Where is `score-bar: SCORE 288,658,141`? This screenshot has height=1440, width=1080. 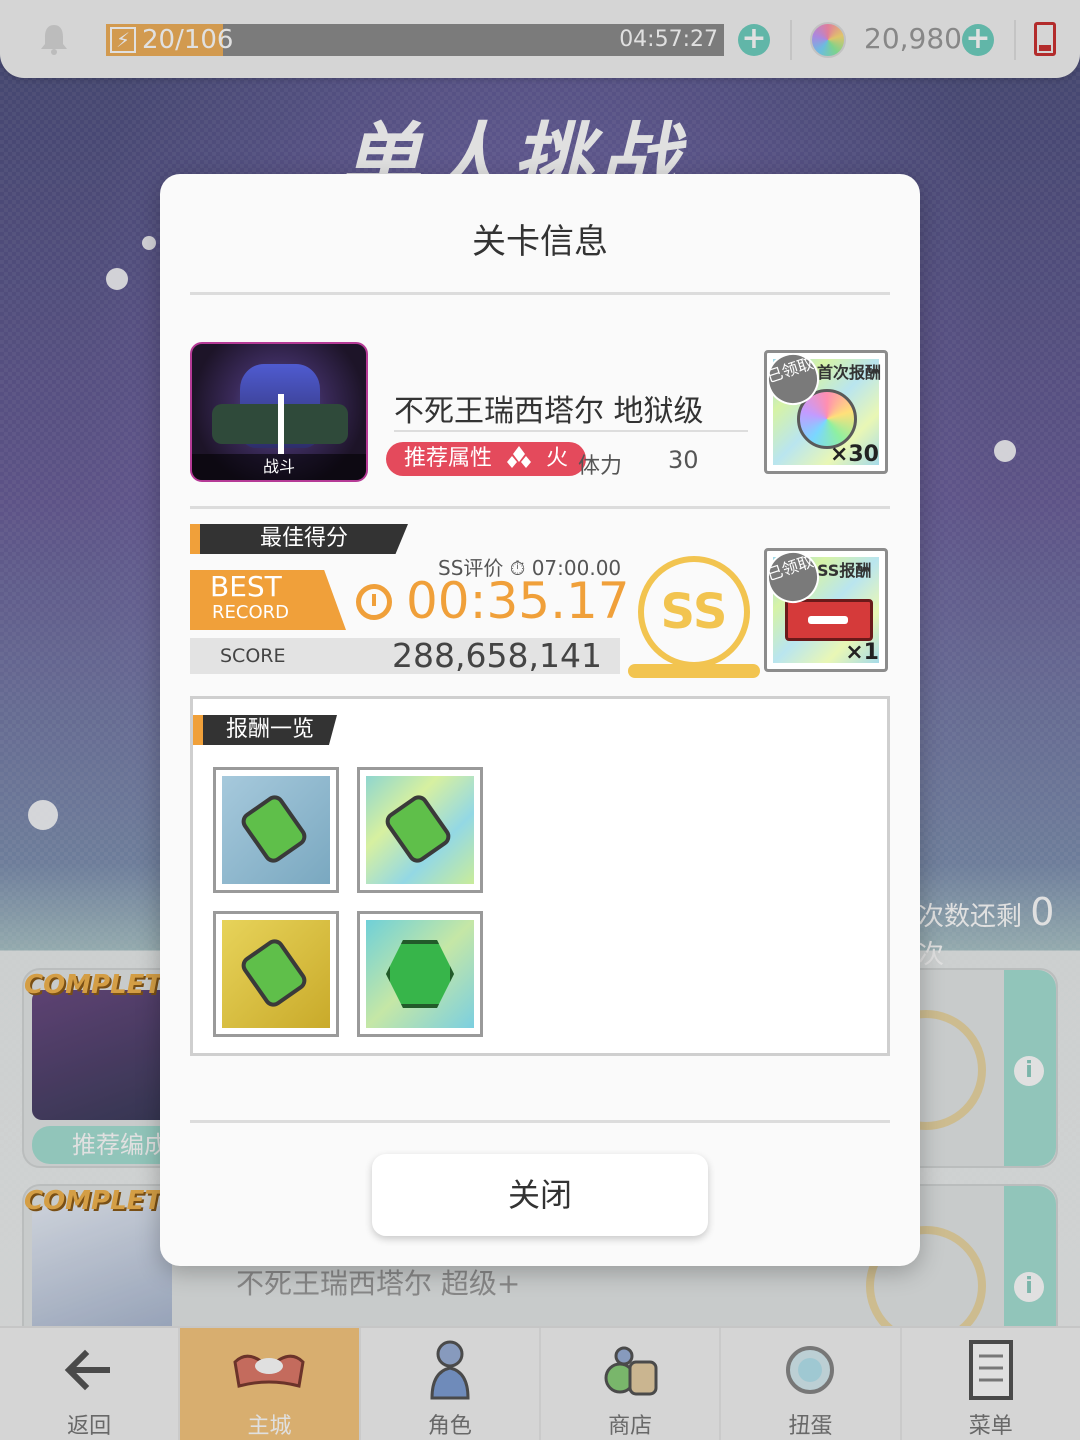
score-bar: SCORE 288,658,141 is located at coordinates (405, 656).